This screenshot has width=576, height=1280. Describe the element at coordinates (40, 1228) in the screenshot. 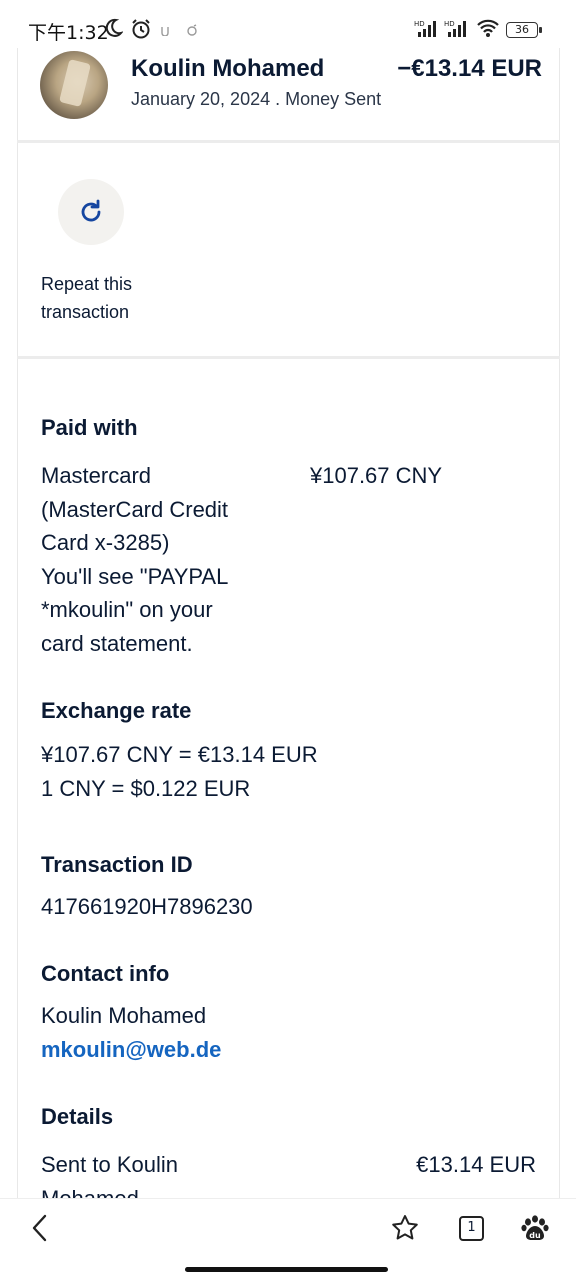

I see `back-icon` at that location.